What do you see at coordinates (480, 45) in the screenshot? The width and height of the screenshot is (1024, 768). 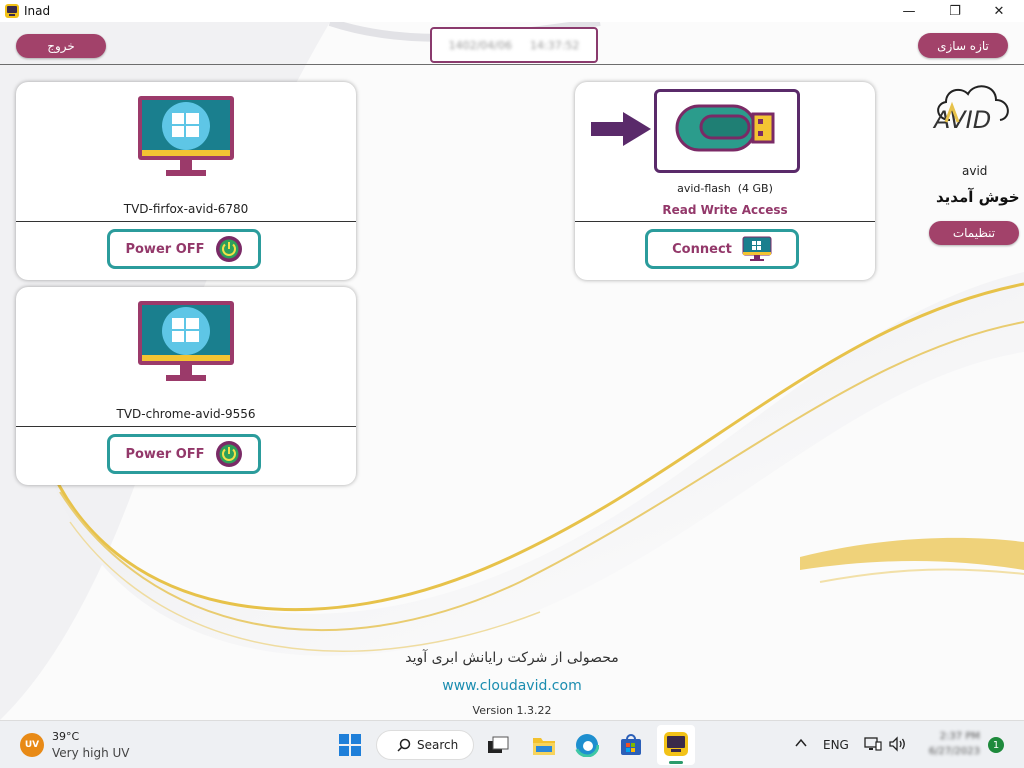 I see `date-text: 1402/04/06` at bounding box center [480, 45].